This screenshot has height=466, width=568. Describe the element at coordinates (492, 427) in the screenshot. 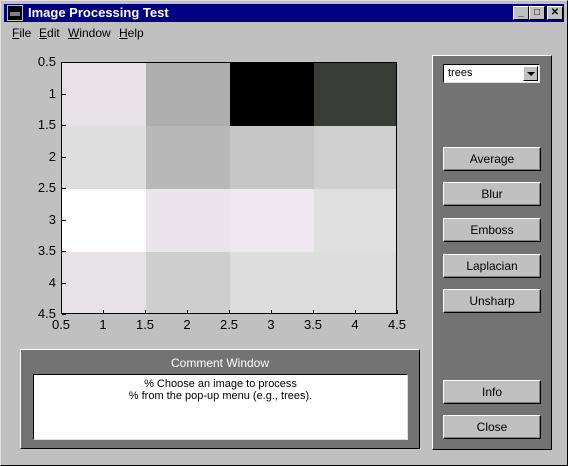

I see `close-button: Close` at that location.